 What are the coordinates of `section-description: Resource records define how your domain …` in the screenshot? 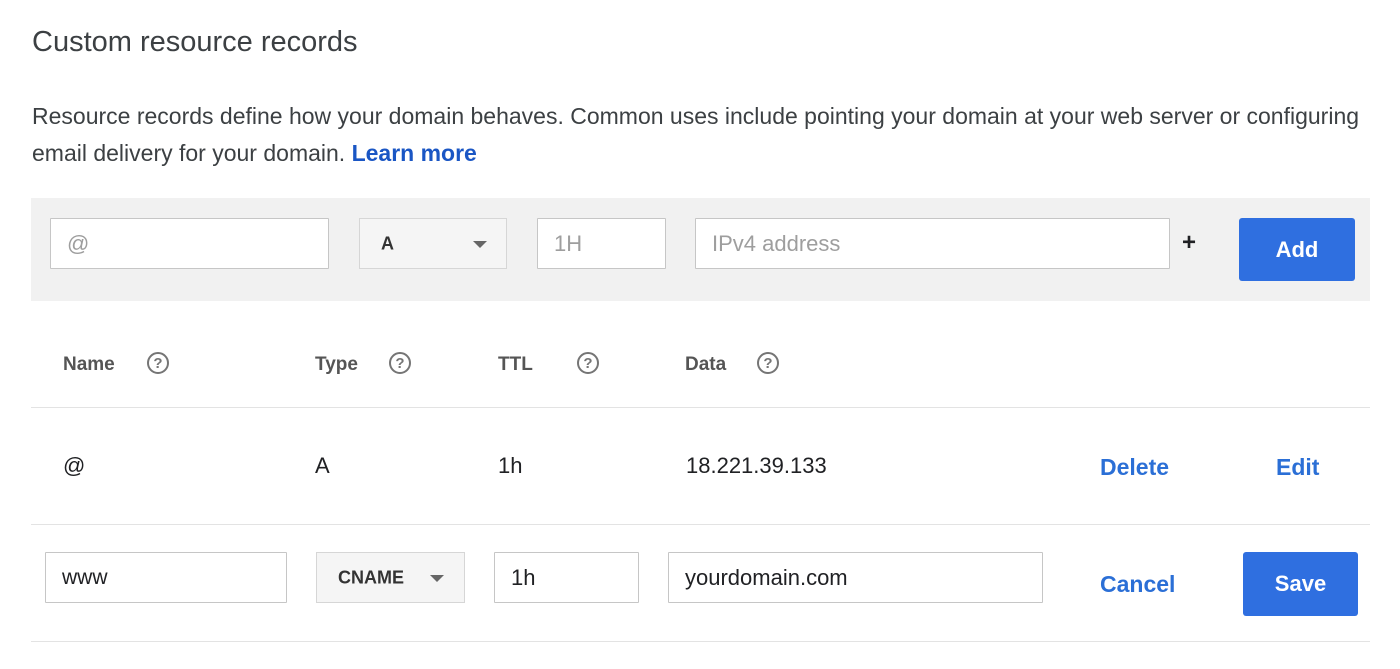 It's located at (702, 135).